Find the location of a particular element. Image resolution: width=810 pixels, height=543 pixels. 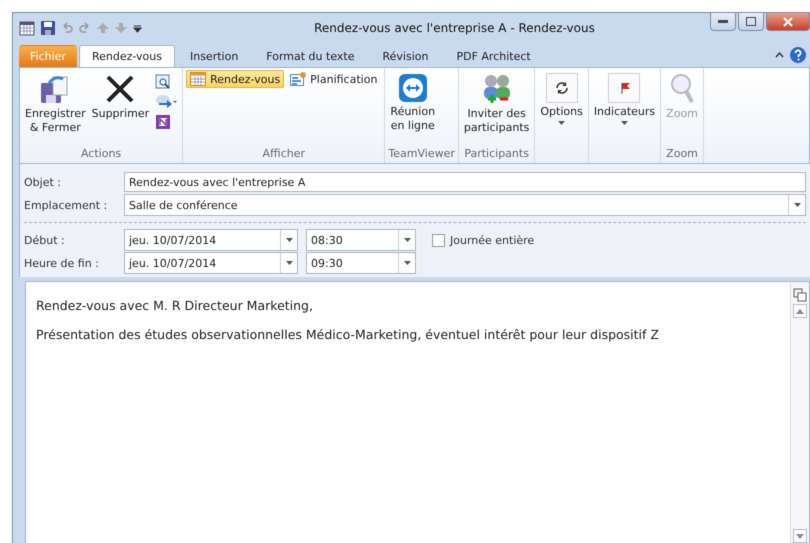

window-title: Rendez-vous avec l'entreprise A - Rendez-vous is located at coordinates (454, 28).